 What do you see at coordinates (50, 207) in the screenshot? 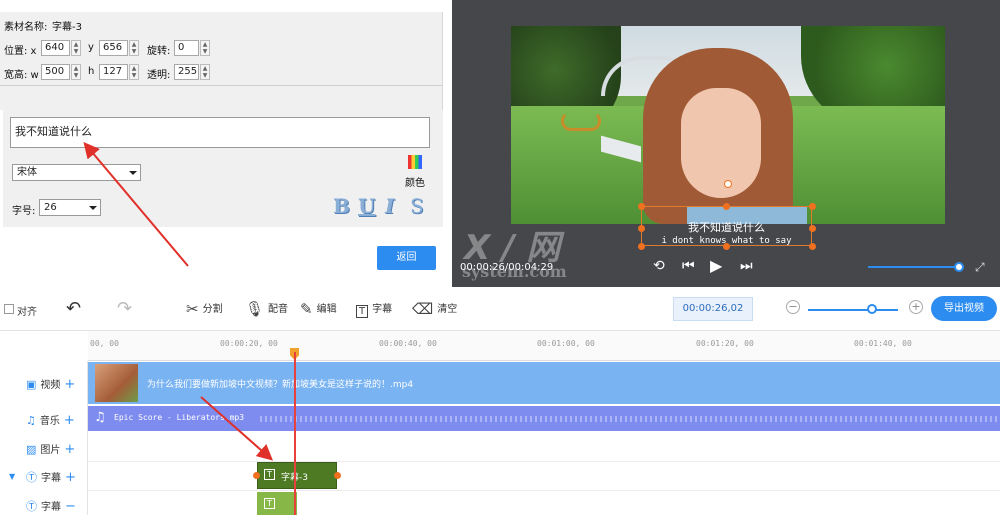
I see `font-size-value: 26` at bounding box center [50, 207].